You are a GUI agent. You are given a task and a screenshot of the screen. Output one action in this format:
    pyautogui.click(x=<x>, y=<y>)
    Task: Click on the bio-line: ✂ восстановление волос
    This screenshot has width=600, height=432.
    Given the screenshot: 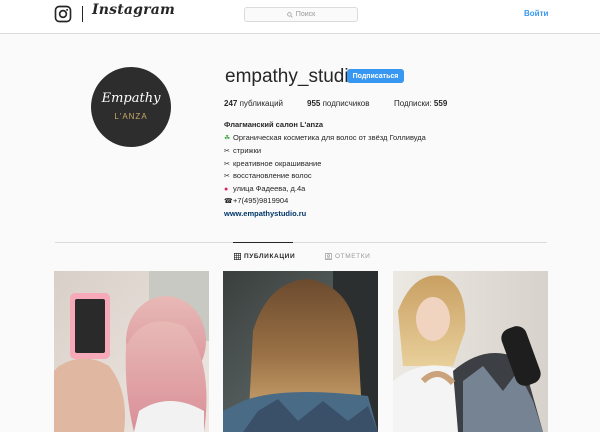 What is the action you would take?
    pyautogui.click(x=268, y=175)
    